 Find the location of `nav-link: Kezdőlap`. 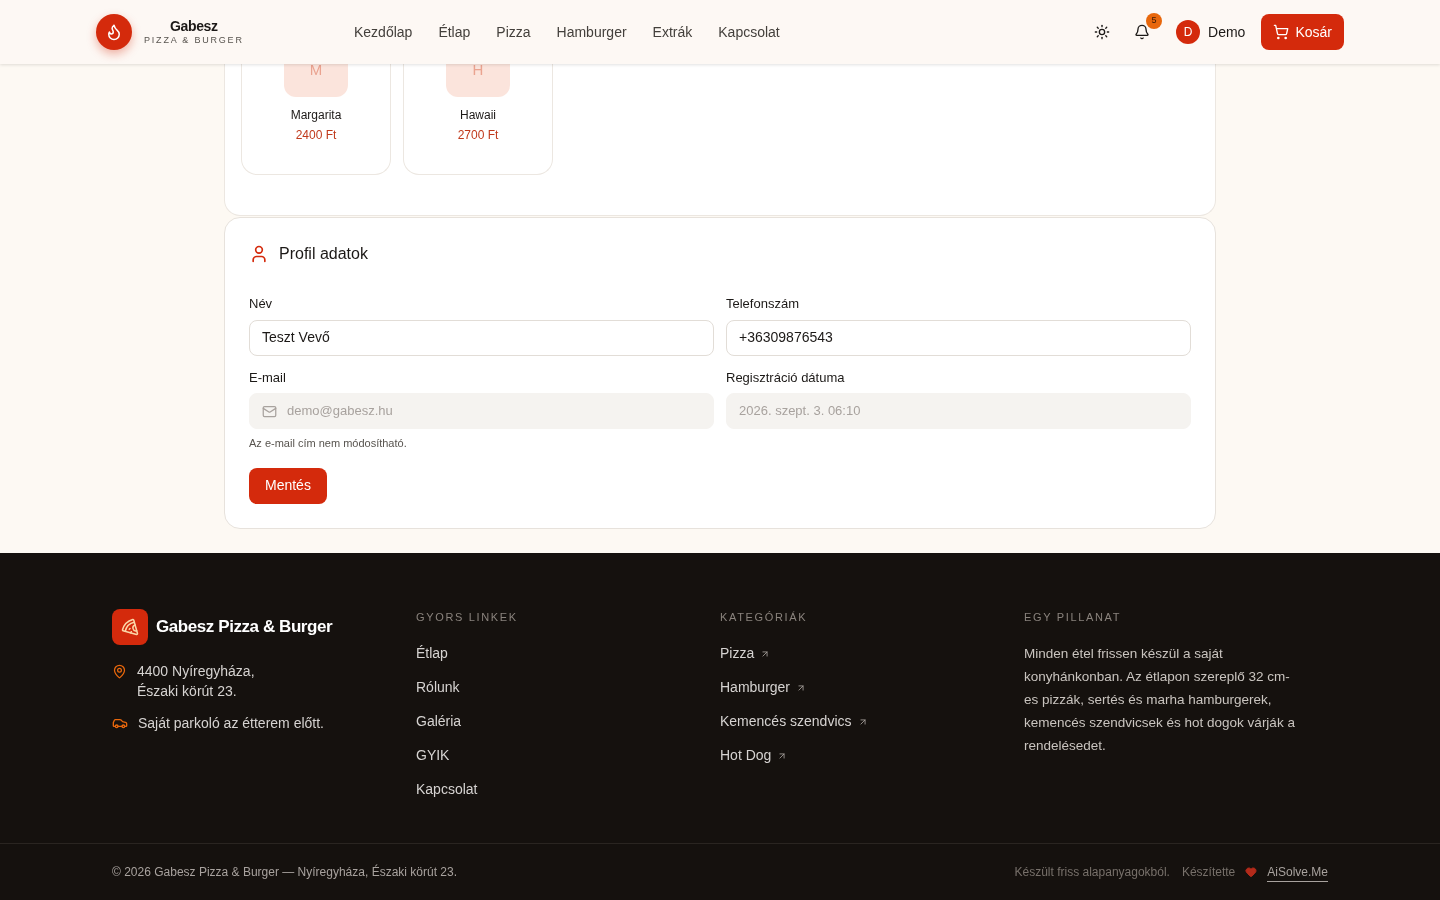

nav-link: Kezdőlap is located at coordinates (383, 32).